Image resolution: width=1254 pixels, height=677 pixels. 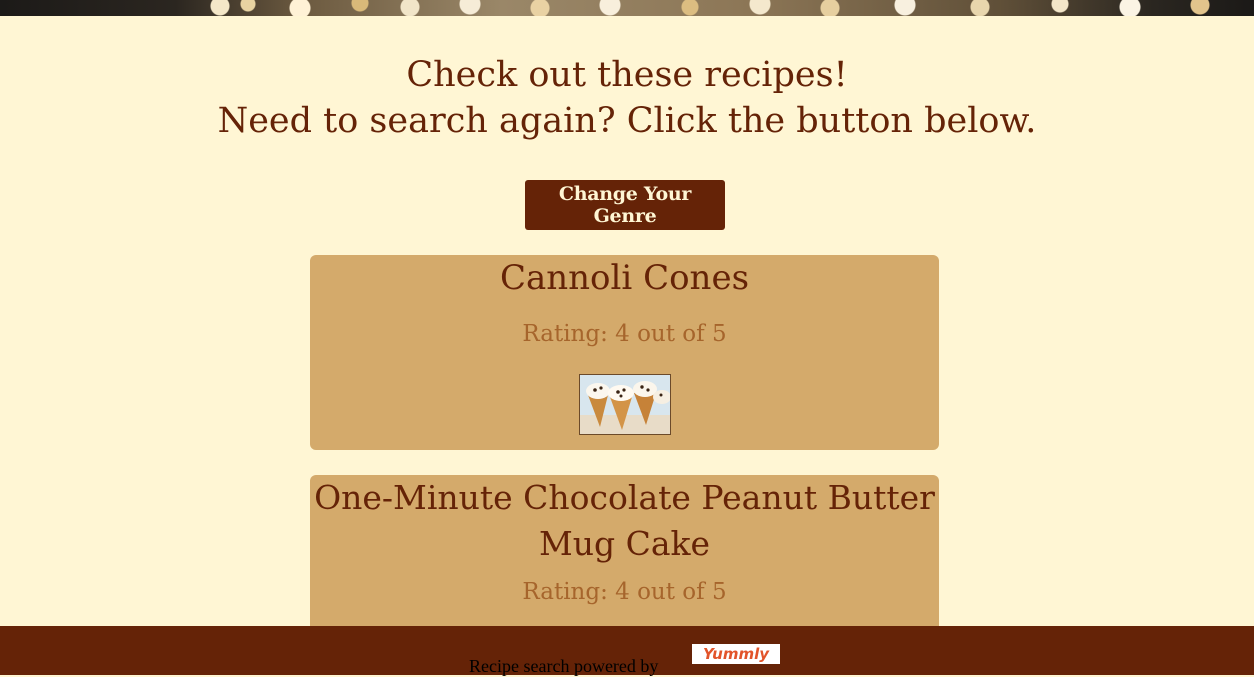 What do you see at coordinates (736, 654) in the screenshot?
I see `yummly-logo: Yummly` at bounding box center [736, 654].